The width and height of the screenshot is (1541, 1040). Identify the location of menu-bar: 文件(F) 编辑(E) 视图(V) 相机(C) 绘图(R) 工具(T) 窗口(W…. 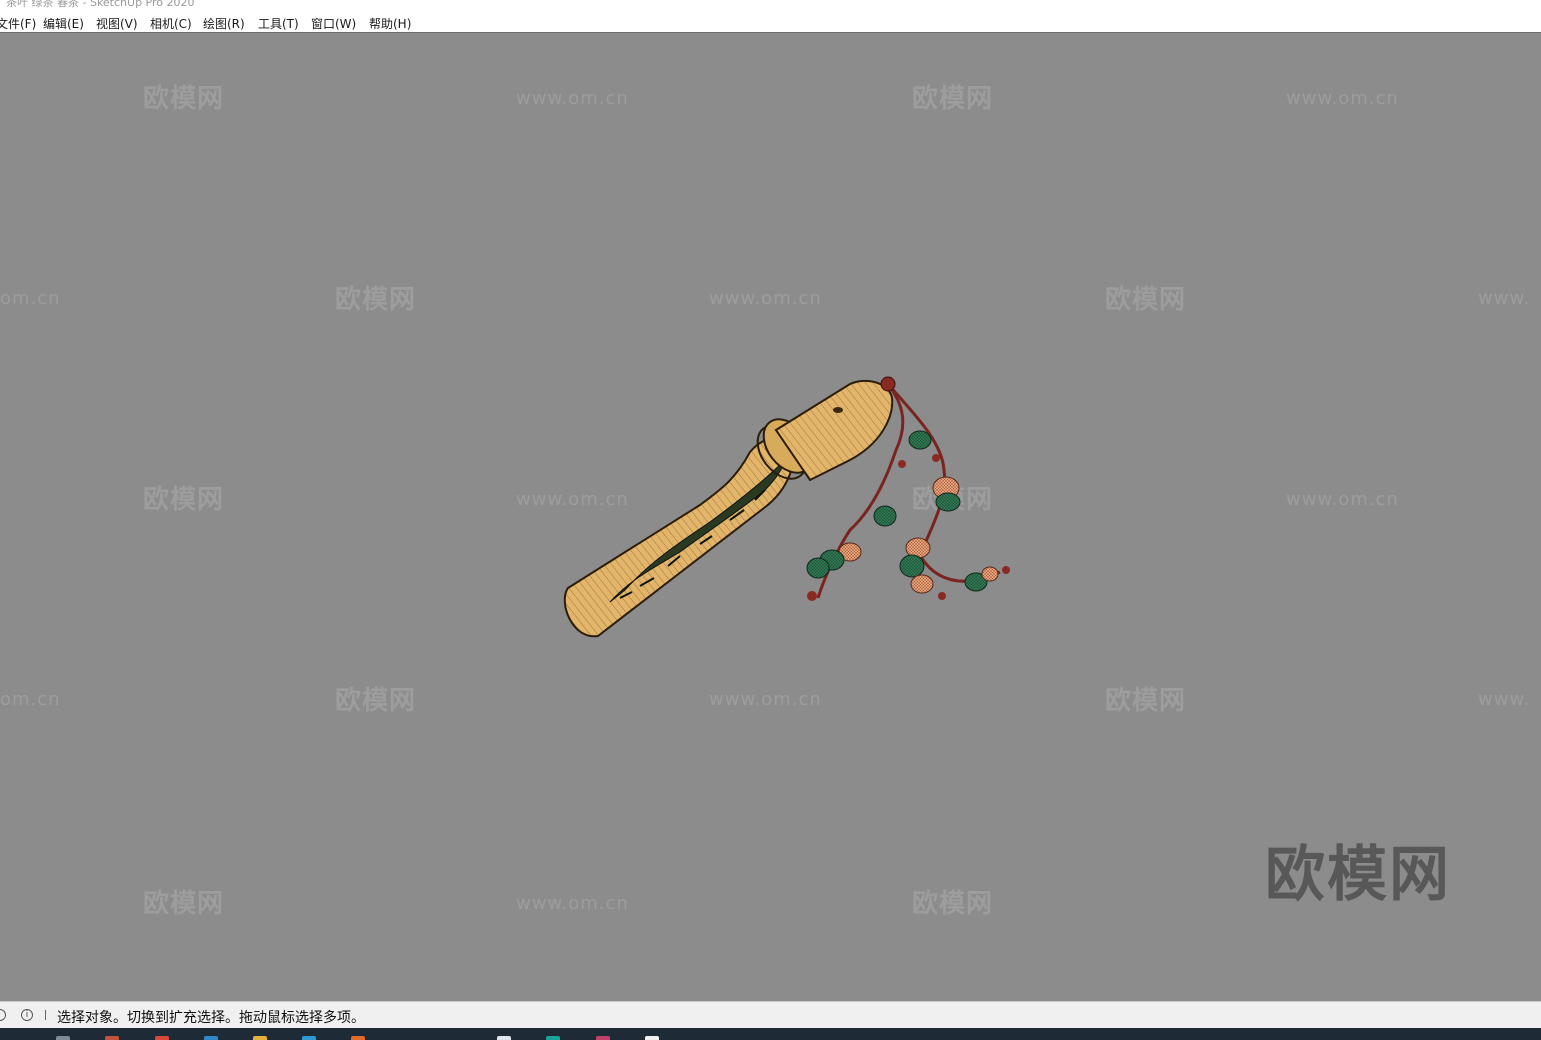
(770, 21).